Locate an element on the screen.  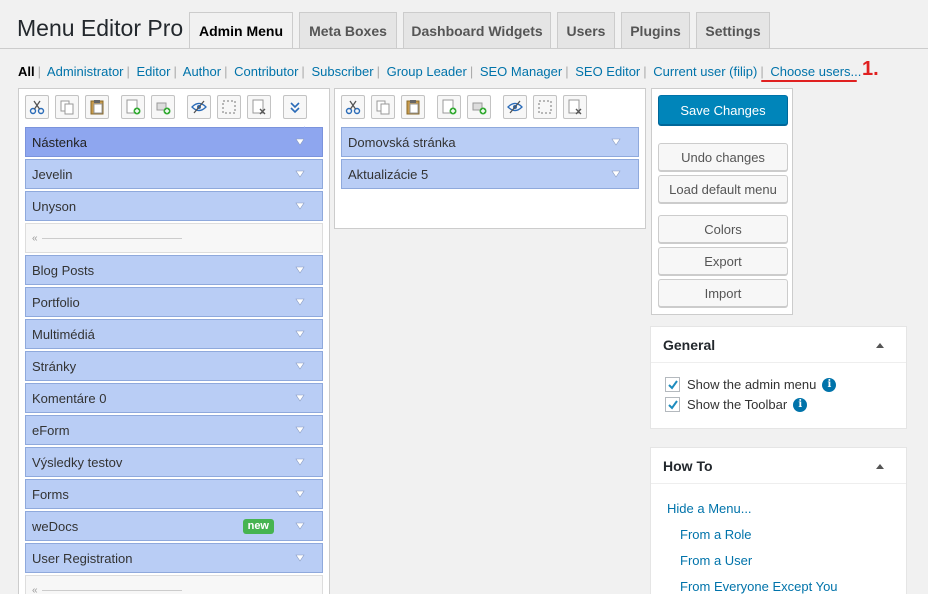
show-admin-menu-checkbox is located at coordinates (672, 384).